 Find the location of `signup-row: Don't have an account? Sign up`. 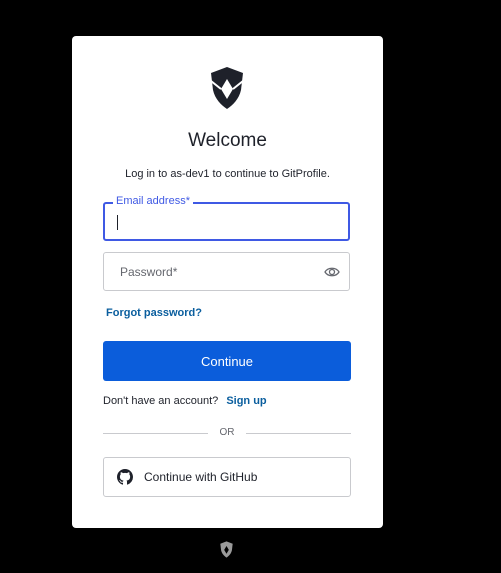

signup-row: Don't have an account? Sign up is located at coordinates (185, 401).